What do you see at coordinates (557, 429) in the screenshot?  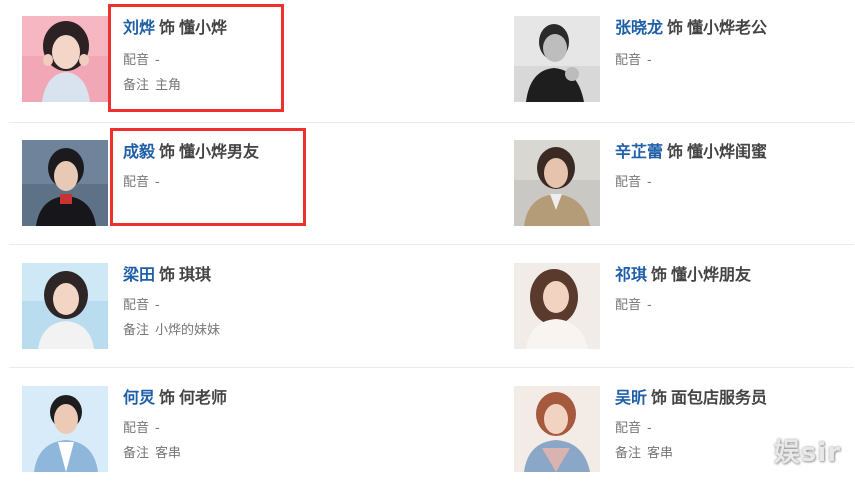 I see `actress-portrait-denim` at bounding box center [557, 429].